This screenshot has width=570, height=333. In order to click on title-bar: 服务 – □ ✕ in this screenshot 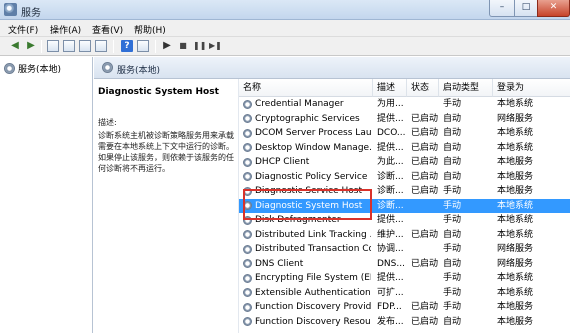, I will do `click(285, 10)`.